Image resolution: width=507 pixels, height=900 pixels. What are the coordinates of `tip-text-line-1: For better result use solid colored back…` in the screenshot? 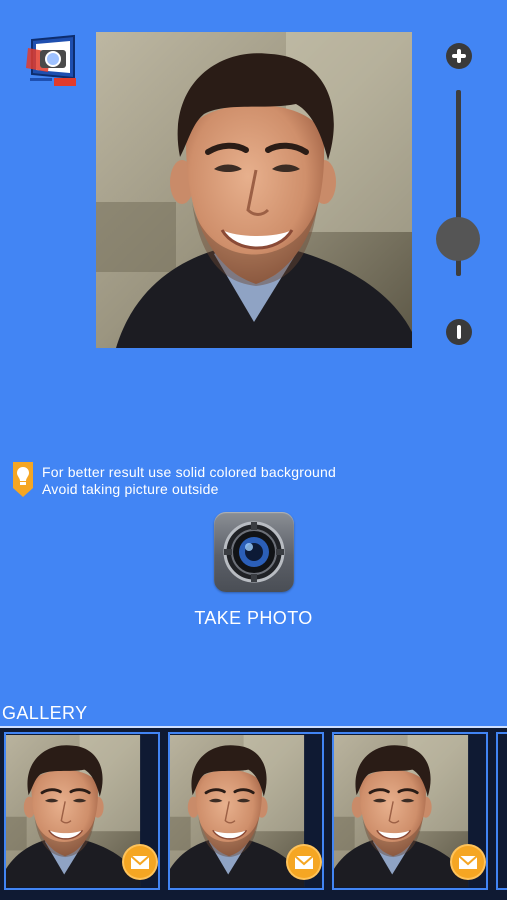 It's located at (189, 472).